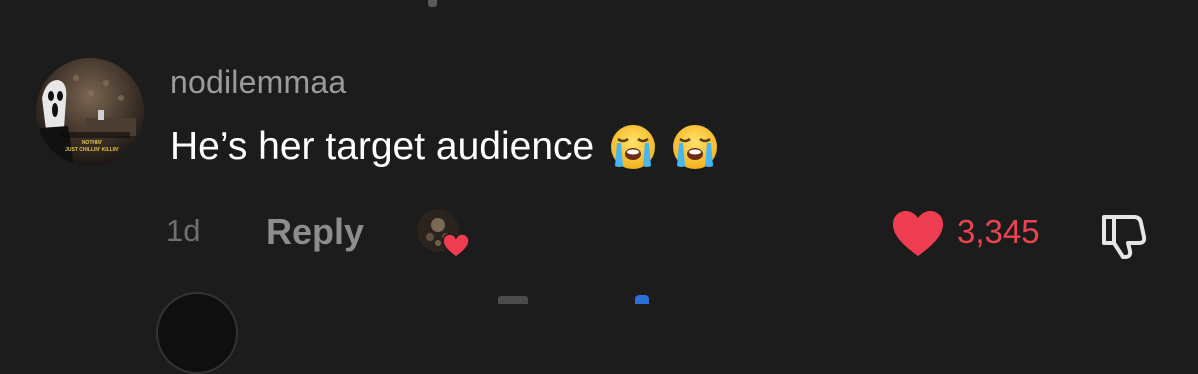 The width and height of the screenshot is (1198, 374). What do you see at coordinates (382, 146) in the screenshot?
I see `comment-text: He’s her target audience` at bounding box center [382, 146].